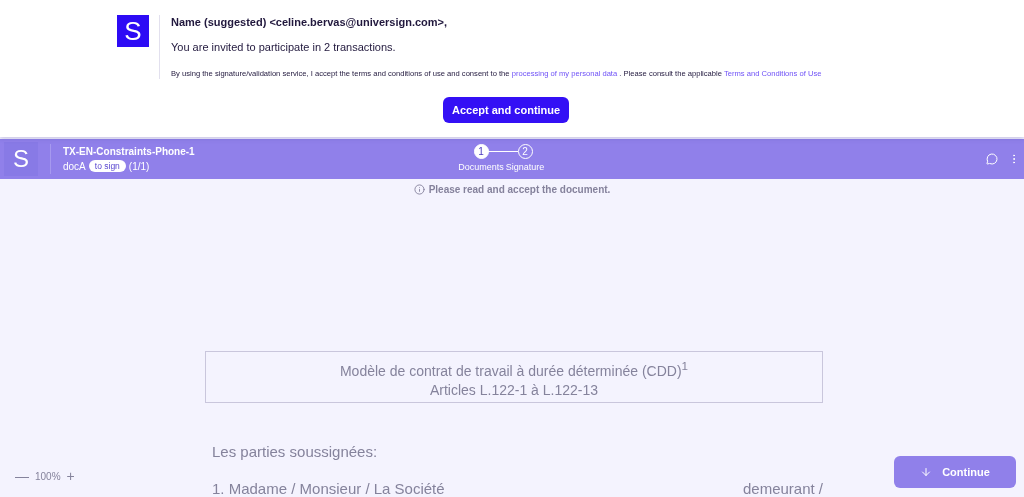  What do you see at coordinates (22, 476) in the screenshot?
I see `zoom-out-button: —` at bounding box center [22, 476].